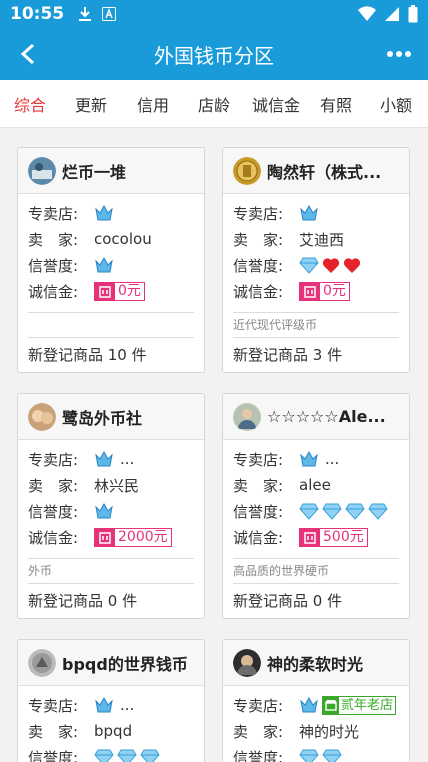 The width and height of the screenshot is (428, 762). I want to click on back-arrow-icon, so click(27, 54).